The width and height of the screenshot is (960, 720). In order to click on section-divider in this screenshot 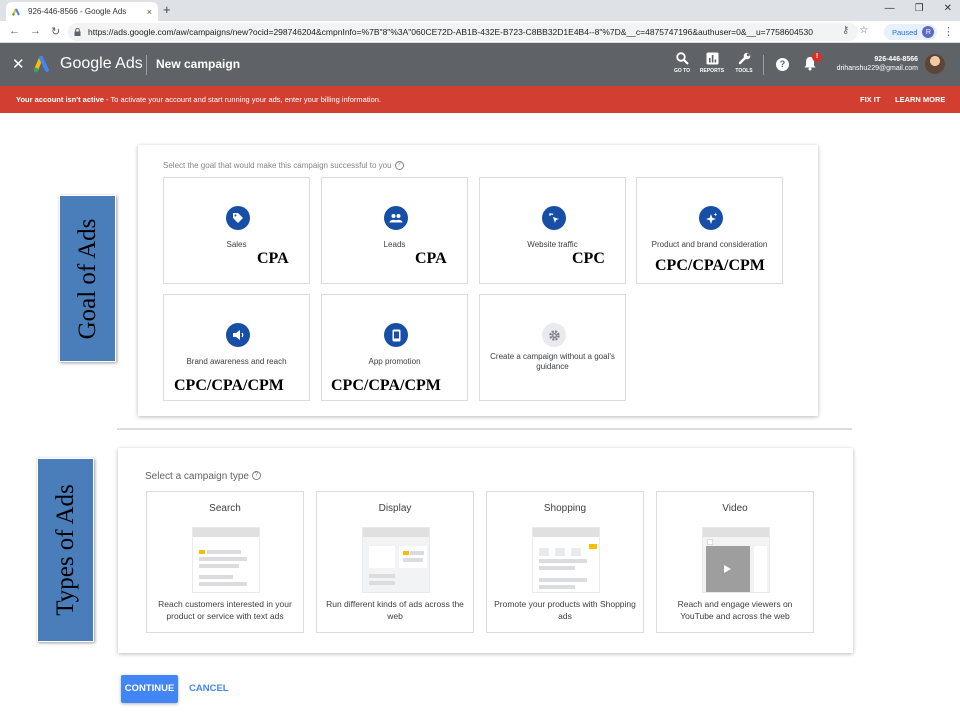, I will do `click(484, 429)`.